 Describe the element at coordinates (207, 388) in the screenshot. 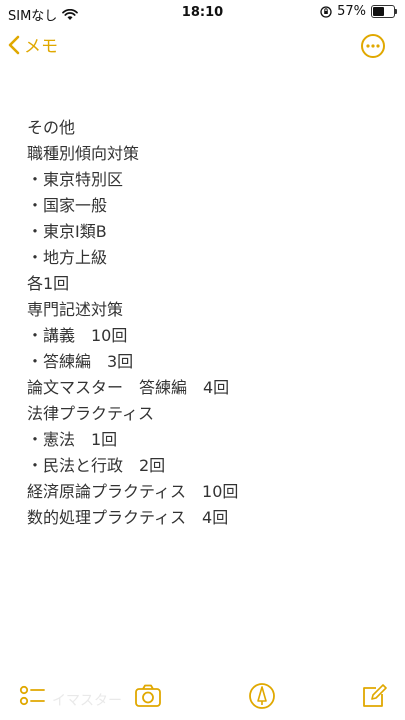

I see `note-line: 論文マスター 答練編 4回` at that location.